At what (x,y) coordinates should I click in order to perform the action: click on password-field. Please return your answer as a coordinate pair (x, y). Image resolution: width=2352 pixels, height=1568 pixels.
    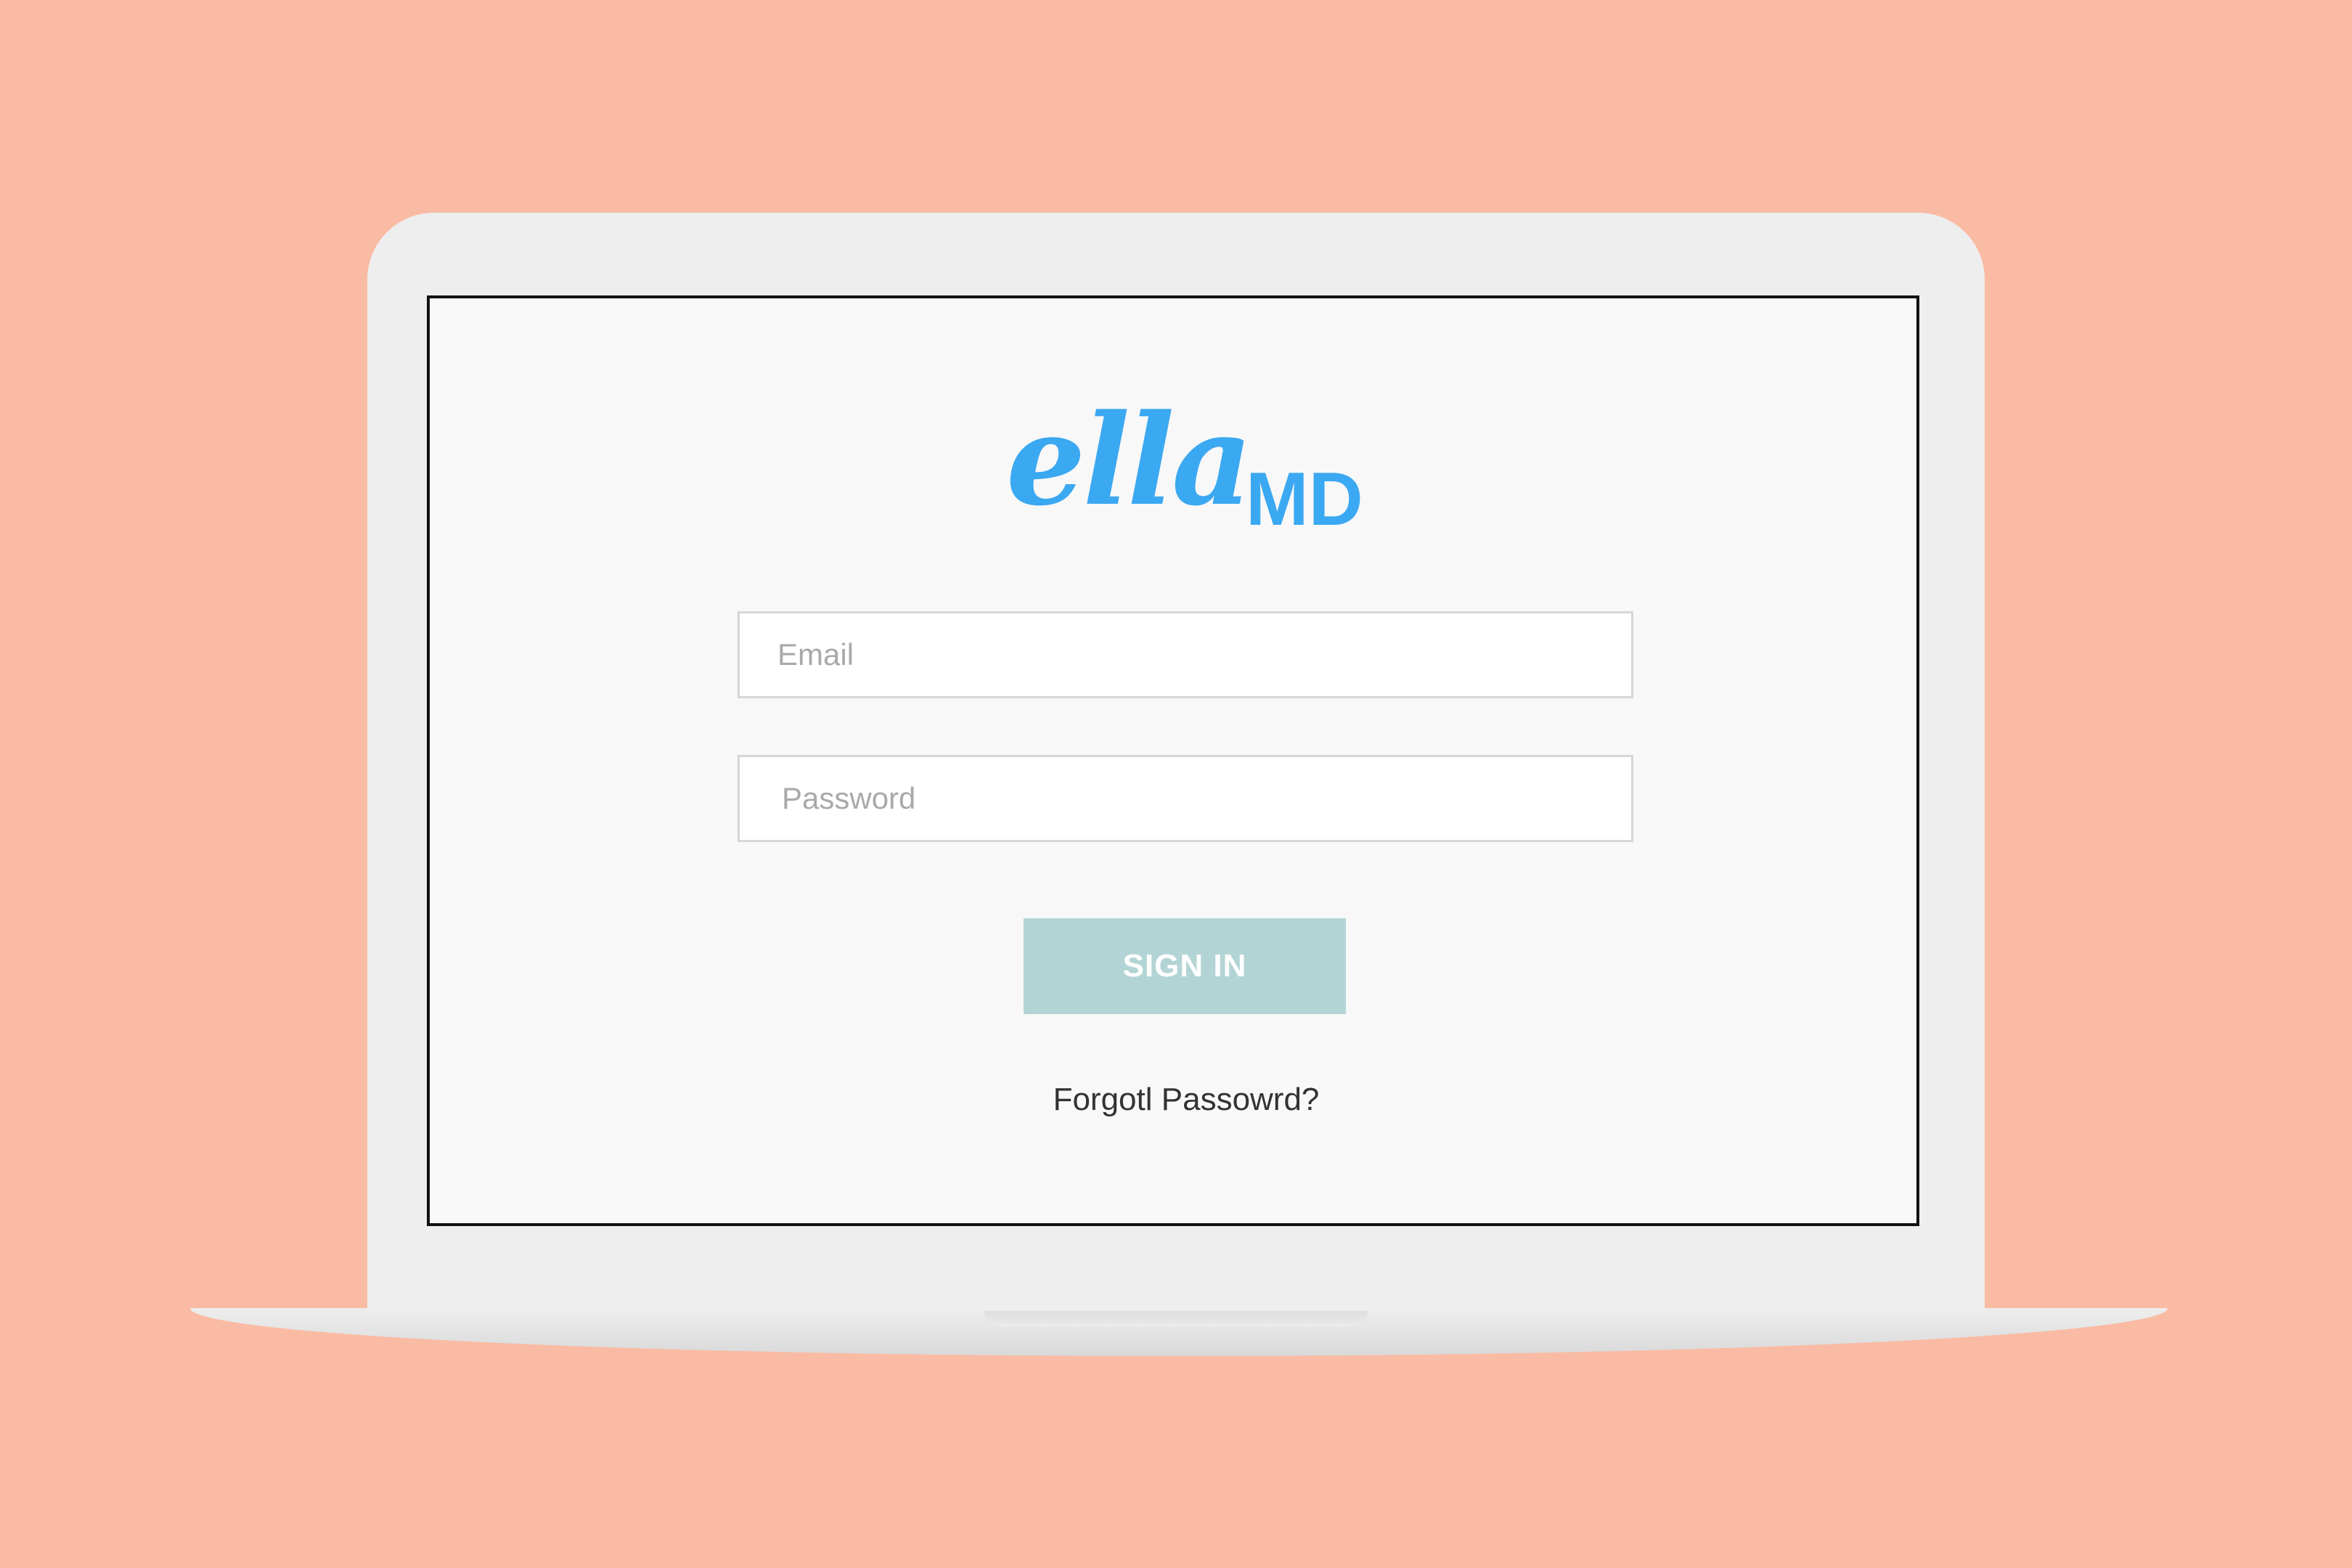
    Looking at the image, I should click on (1185, 799).